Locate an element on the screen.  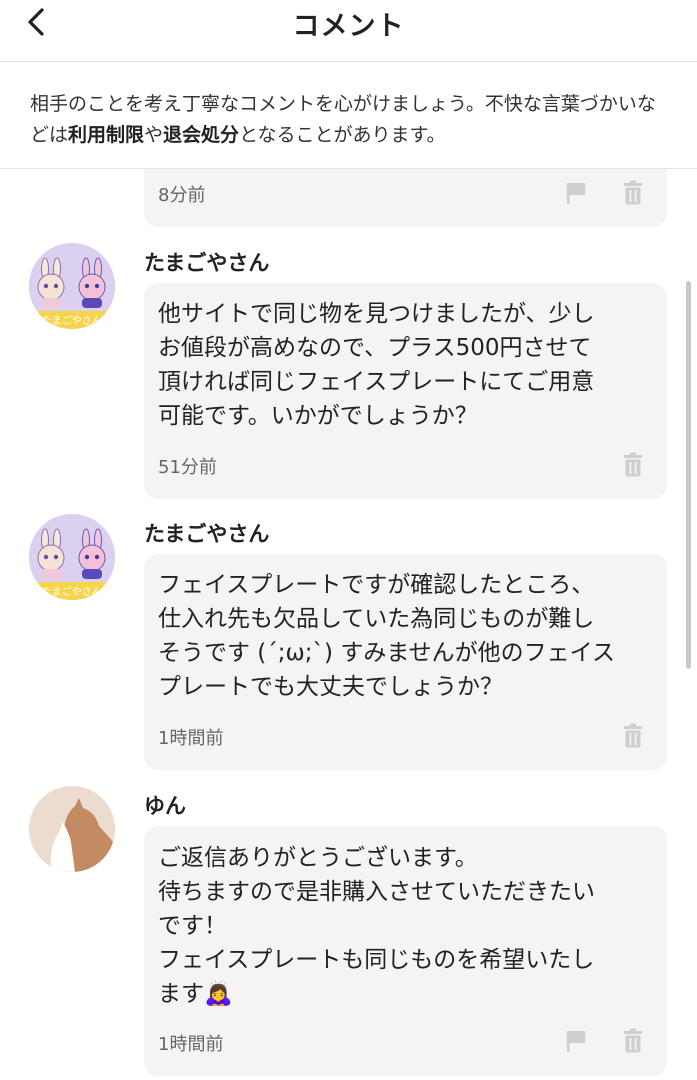
notice-bold-usage-restriction: 利用制限 is located at coordinates (106, 135).